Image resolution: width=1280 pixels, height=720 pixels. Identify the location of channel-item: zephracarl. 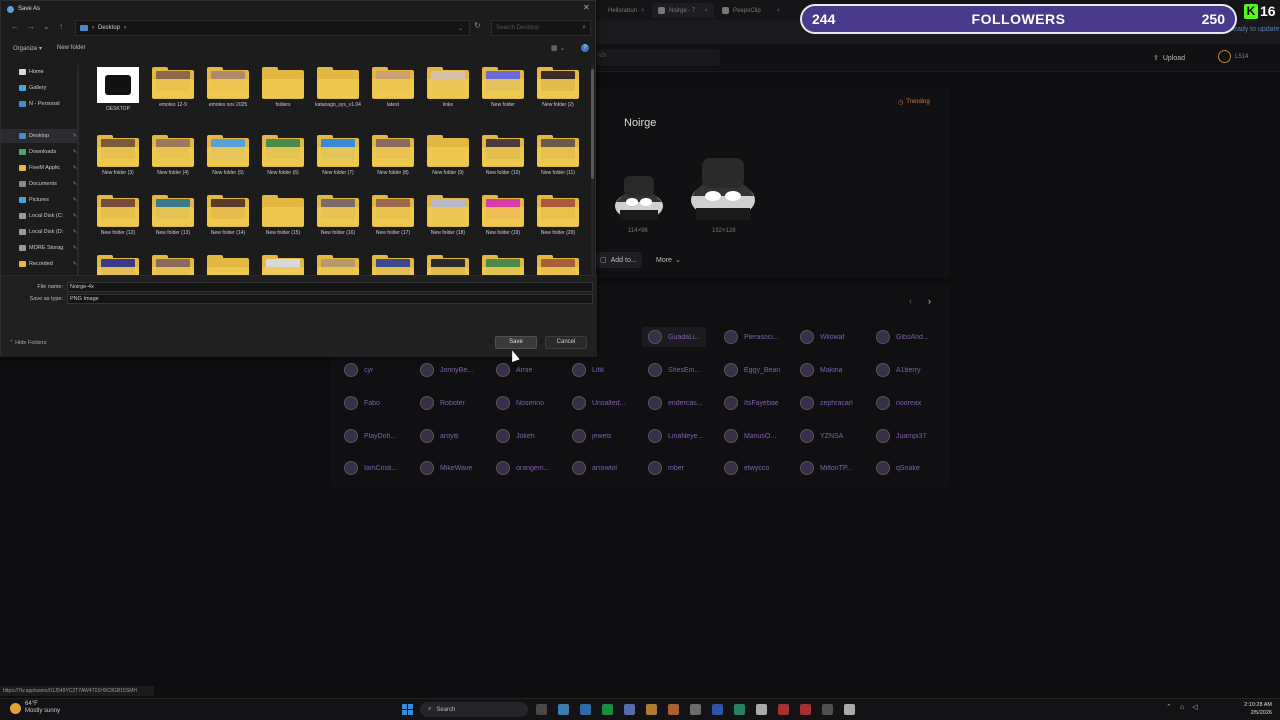
(826, 403).